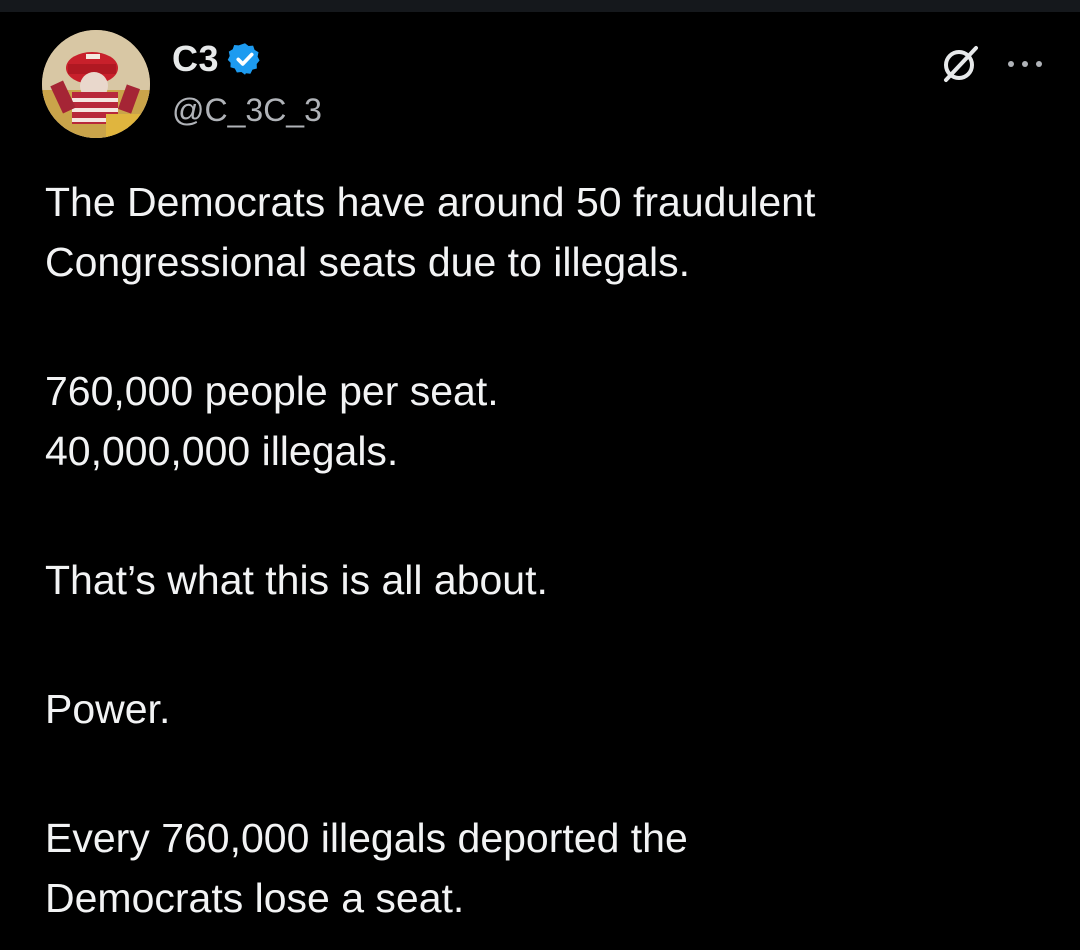 This screenshot has width=1080, height=950. What do you see at coordinates (195, 59) in the screenshot?
I see `display-name: C3` at bounding box center [195, 59].